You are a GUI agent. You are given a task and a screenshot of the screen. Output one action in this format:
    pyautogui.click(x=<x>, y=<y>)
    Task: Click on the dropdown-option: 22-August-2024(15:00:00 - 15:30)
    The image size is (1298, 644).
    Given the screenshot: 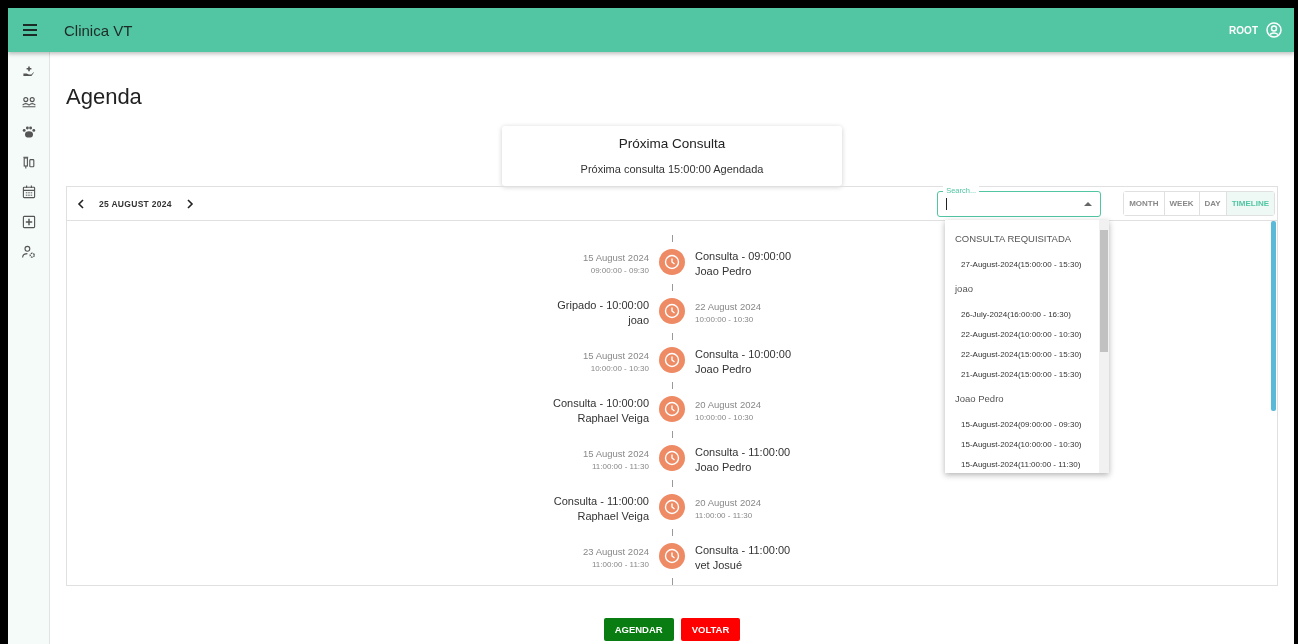 What is the action you would take?
    pyautogui.click(x=1022, y=354)
    